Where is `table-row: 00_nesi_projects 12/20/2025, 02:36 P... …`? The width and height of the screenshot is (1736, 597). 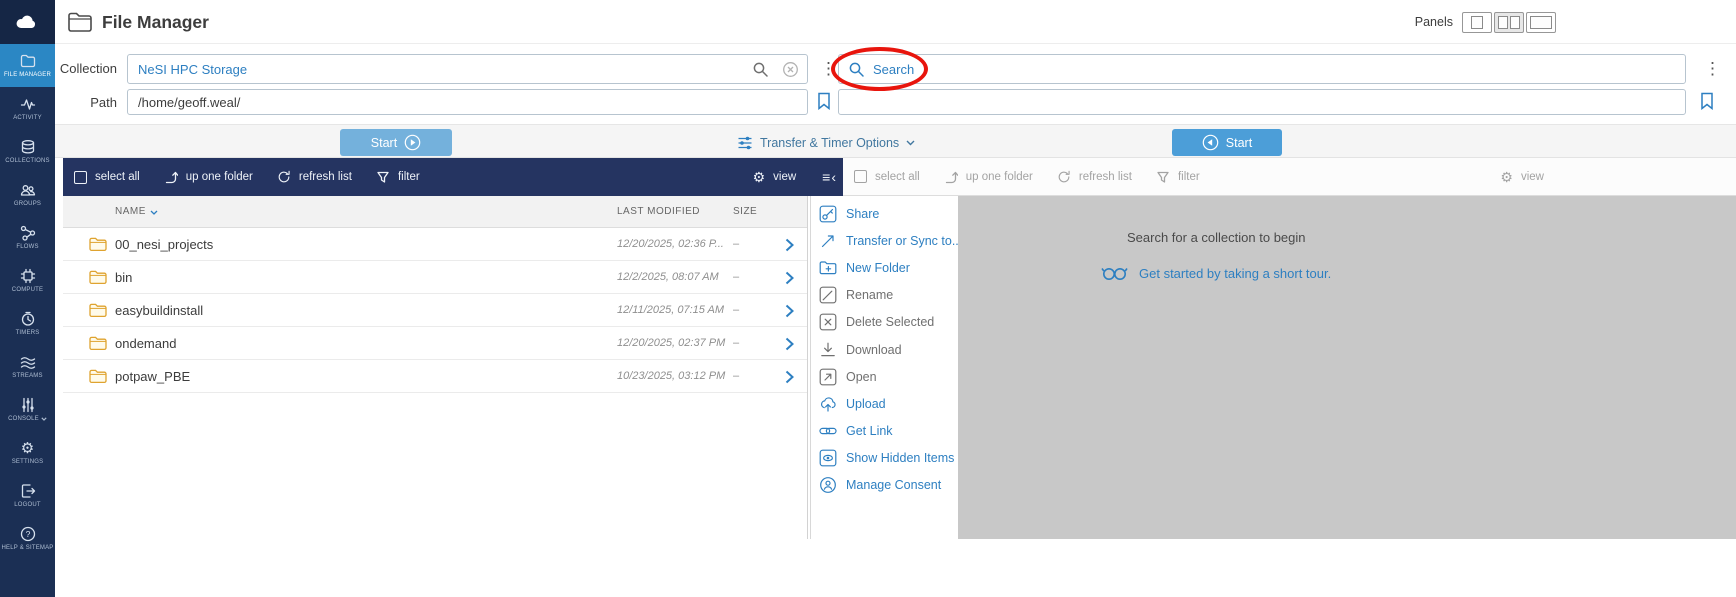 table-row: 00_nesi_projects 12/20/2025, 02:36 P... … is located at coordinates (435, 244).